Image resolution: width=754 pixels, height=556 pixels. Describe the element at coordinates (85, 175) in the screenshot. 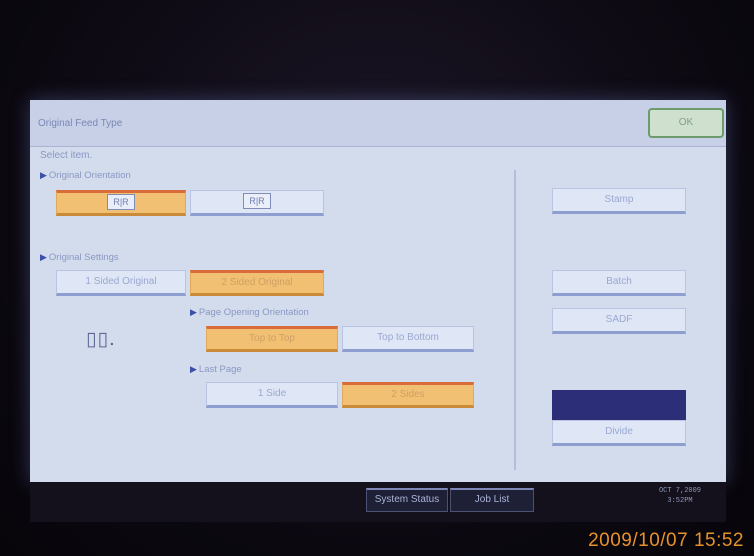

I see `original-orientation-label: ▶ Original Orientation` at that location.